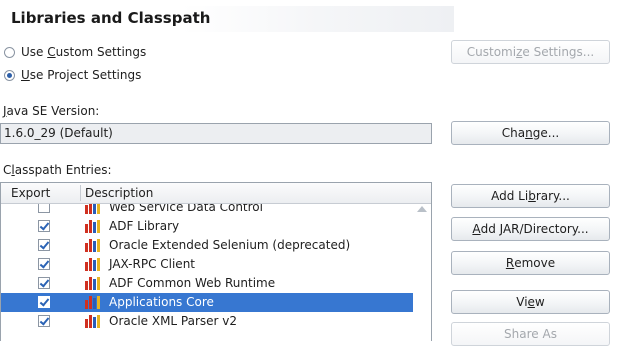 This screenshot has width=625, height=346. I want to click on row-description: Oracle XML Parser v2, so click(173, 321).